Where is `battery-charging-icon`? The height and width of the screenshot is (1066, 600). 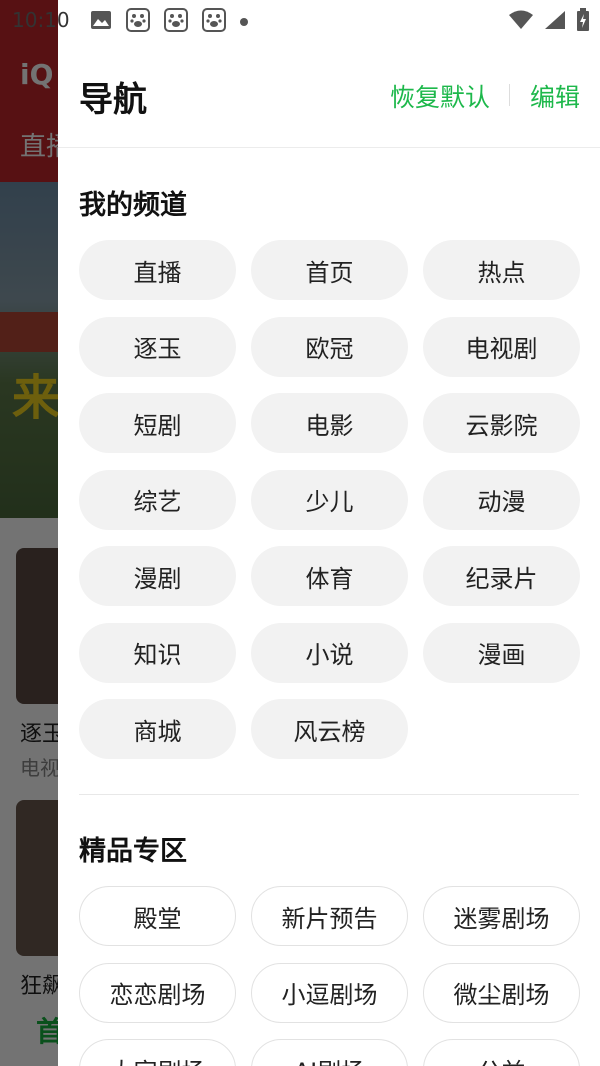
battery-charging-icon is located at coordinates (583, 22).